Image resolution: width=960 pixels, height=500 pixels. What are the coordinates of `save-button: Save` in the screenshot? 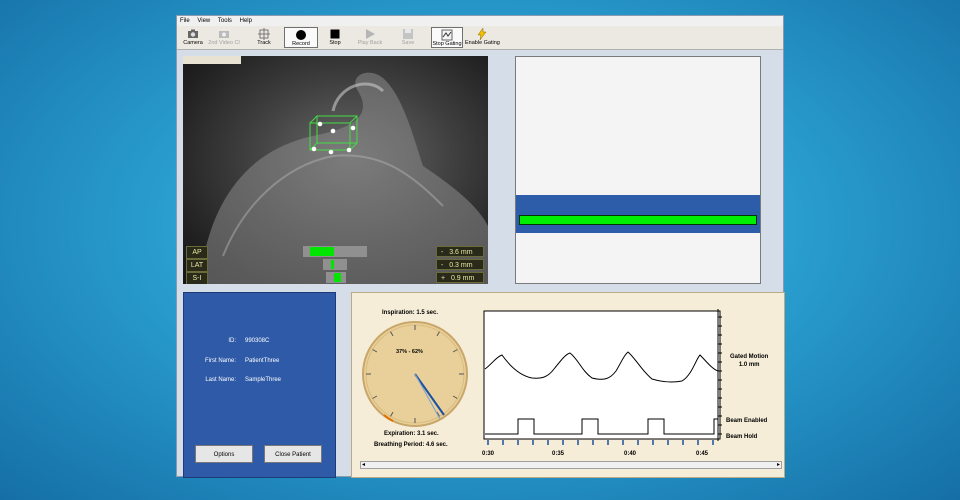 It's located at (408, 37).